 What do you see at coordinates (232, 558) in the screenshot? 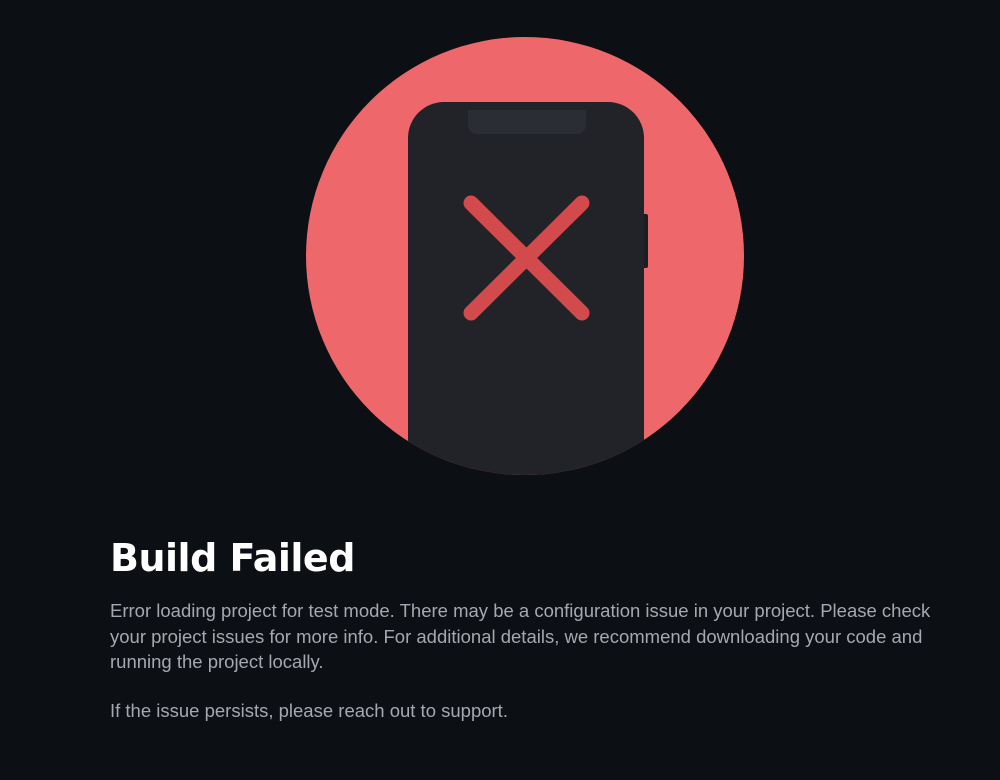
I see `page-title: Build Failed` at bounding box center [232, 558].